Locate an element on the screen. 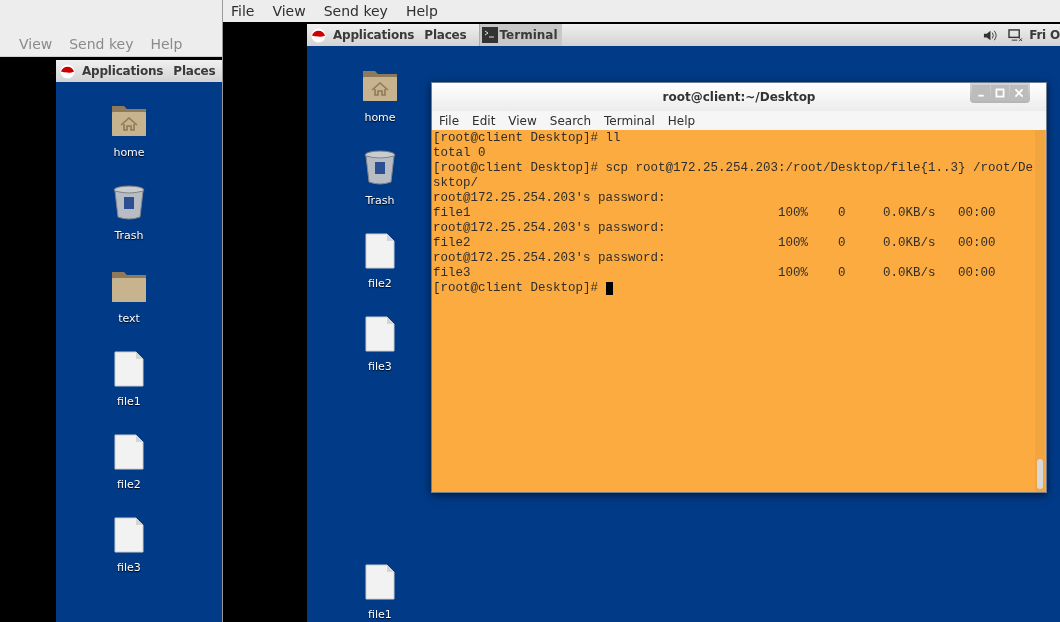 The width and height of the screenshot is (1060, 622). scrollbar is located at coordinates (1040, 311).